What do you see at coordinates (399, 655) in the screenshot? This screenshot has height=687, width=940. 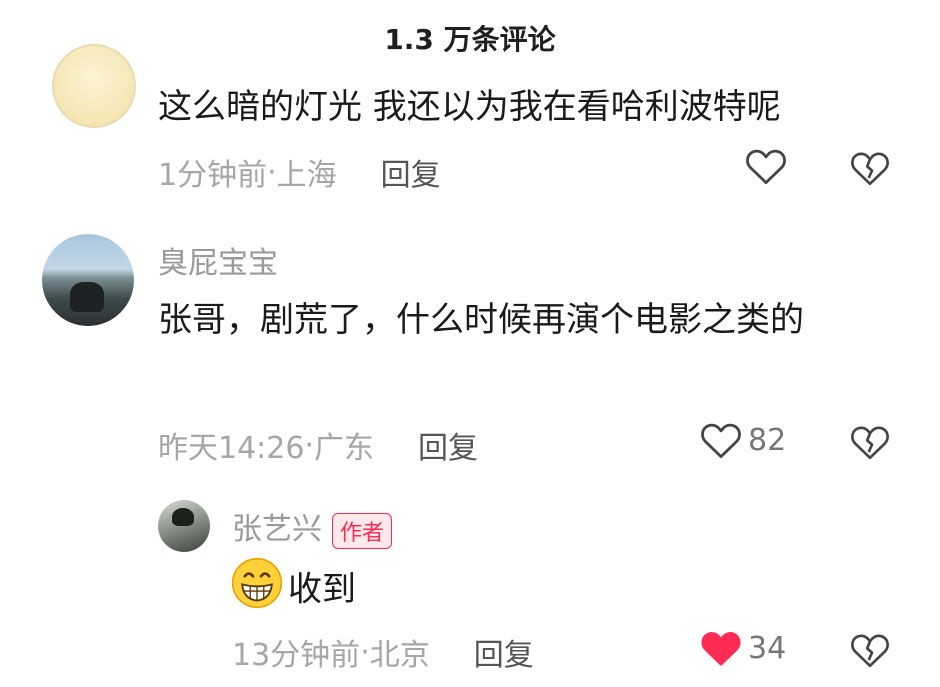 I see `reply-location: 北京` at bounding box center [399, 655].